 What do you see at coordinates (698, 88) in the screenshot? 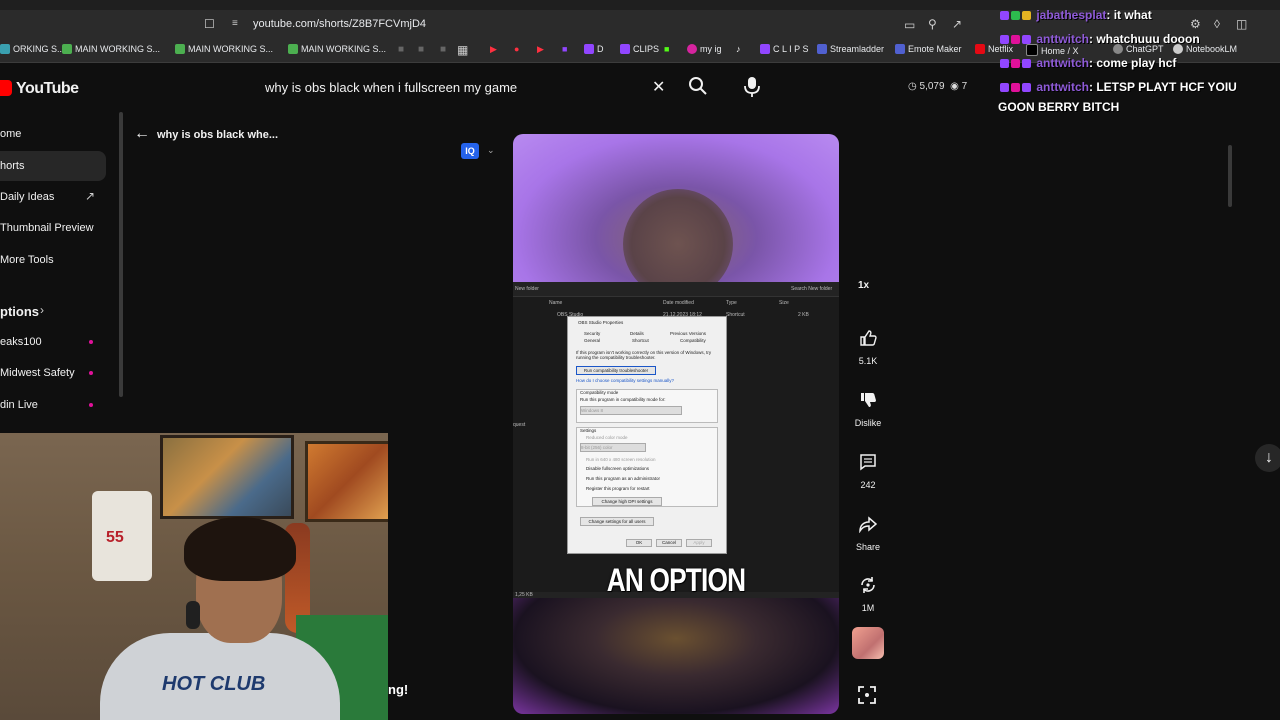
I see `search-icon` at bounding box center [698, 88].